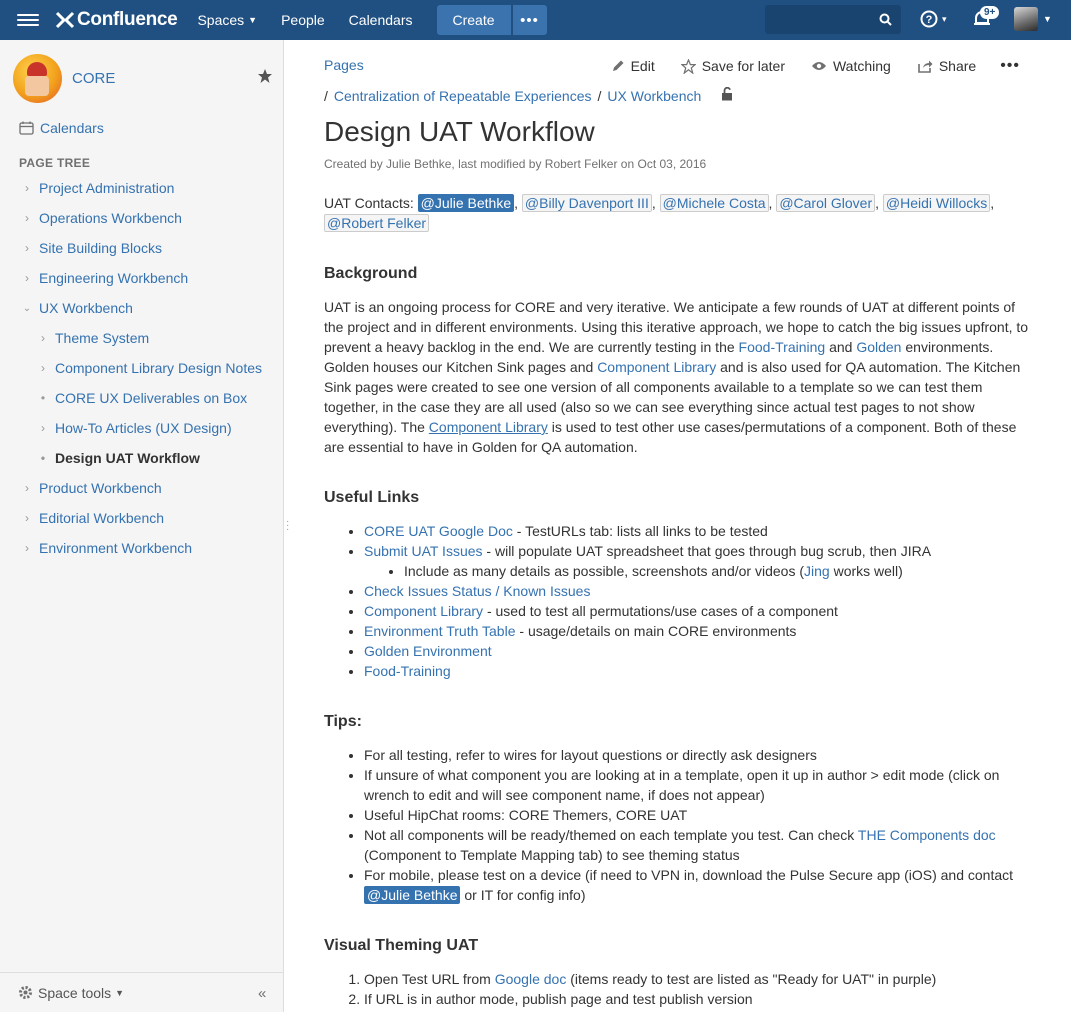 Image resolution: width=1071 pixels, height=1012 pixels. What do you see at coordinates (72, 128) in the screenshot?
I see `sidebar-calendars-label: Calendars` at bounding box center [72, 128].